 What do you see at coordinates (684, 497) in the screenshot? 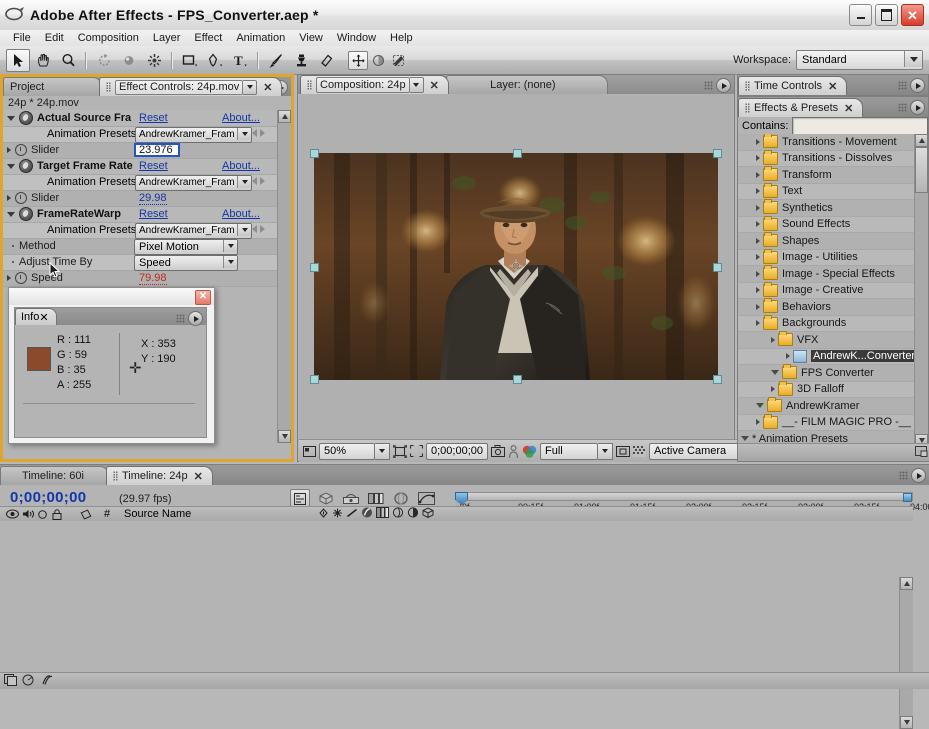
I see `work-area-bar` at bounding box center [684, 497].